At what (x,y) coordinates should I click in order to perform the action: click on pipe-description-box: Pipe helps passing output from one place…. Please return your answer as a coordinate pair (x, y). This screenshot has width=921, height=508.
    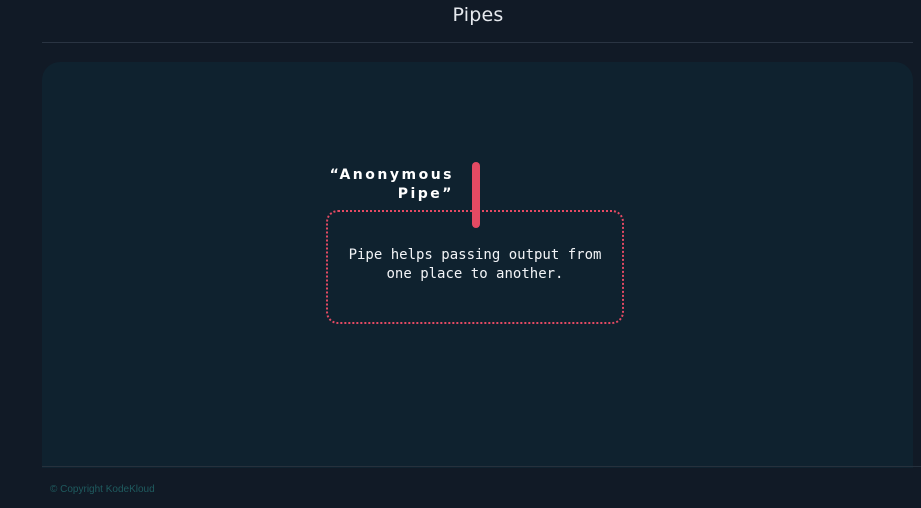
    Looking at the image, I should click on (475, 267).